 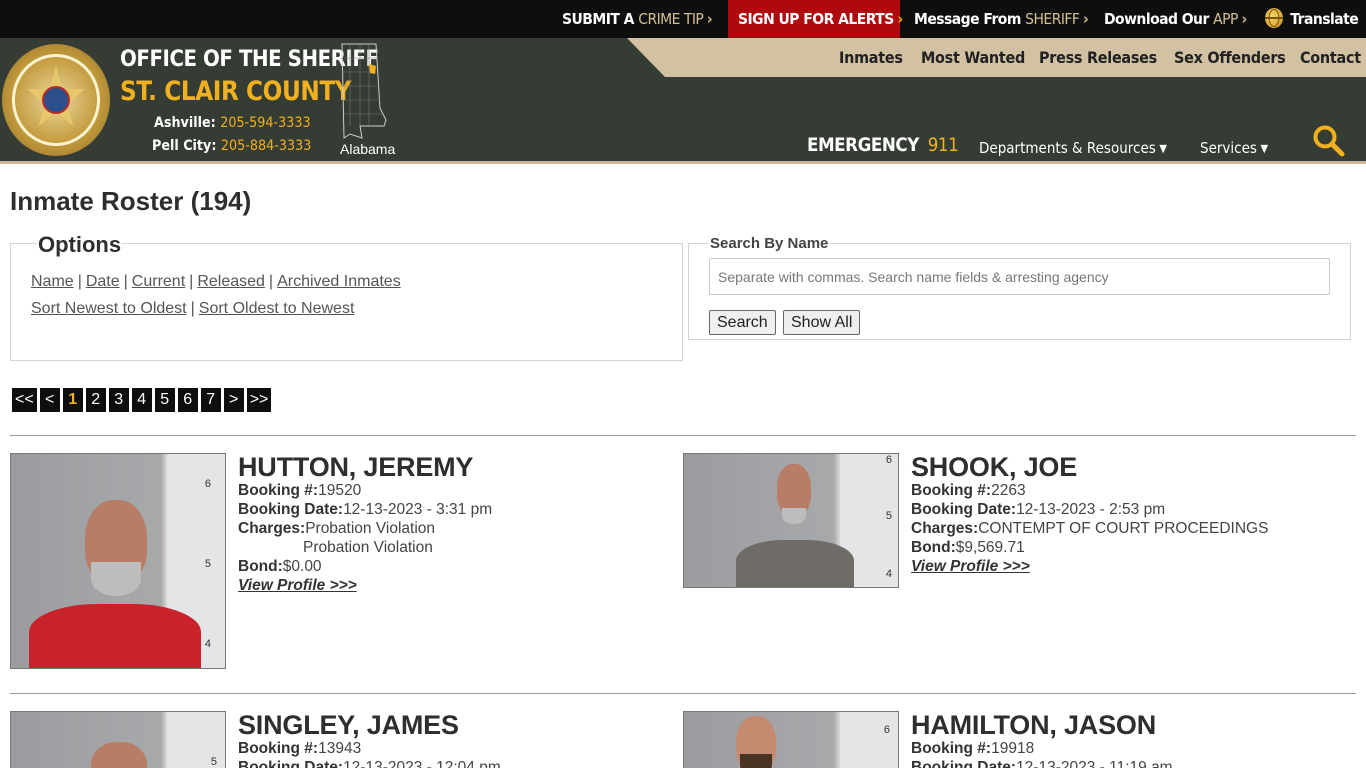 What do you see at coordinates (888, 574) in the screenshot?
I see `ruler-mark: 4` at bounding box center [888, 574].